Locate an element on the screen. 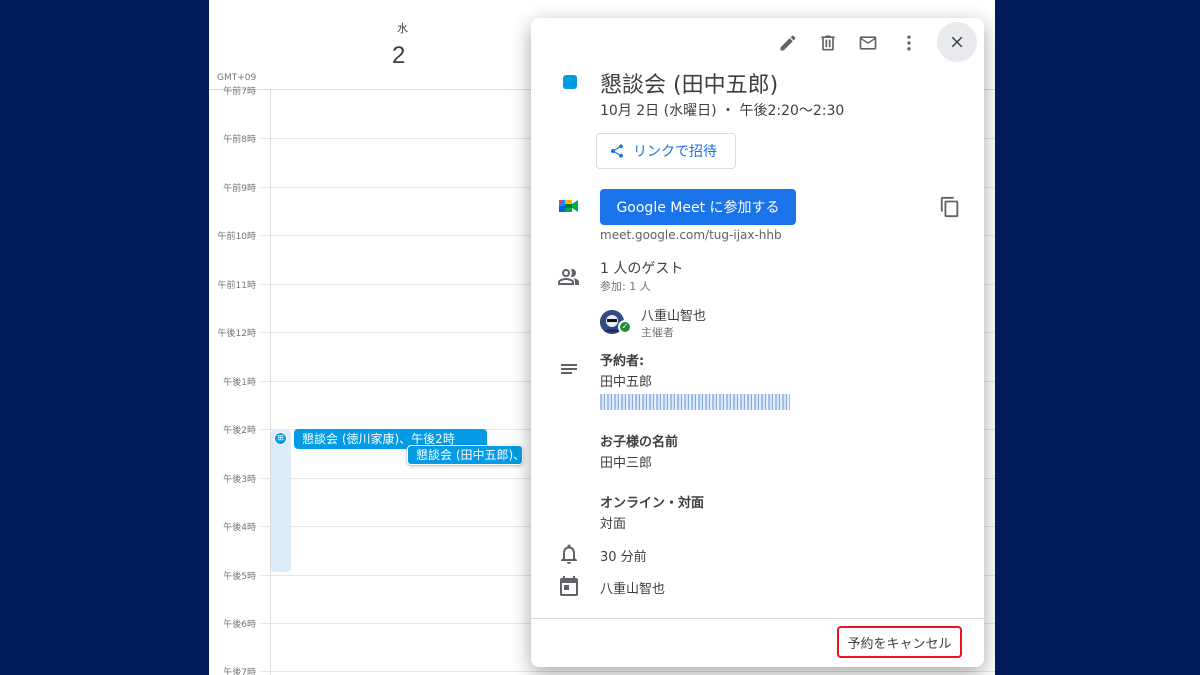 The height and width of the screenshot is (675, 1200). meeting-mode-value: 対面 is located at coordinates (613, 524).